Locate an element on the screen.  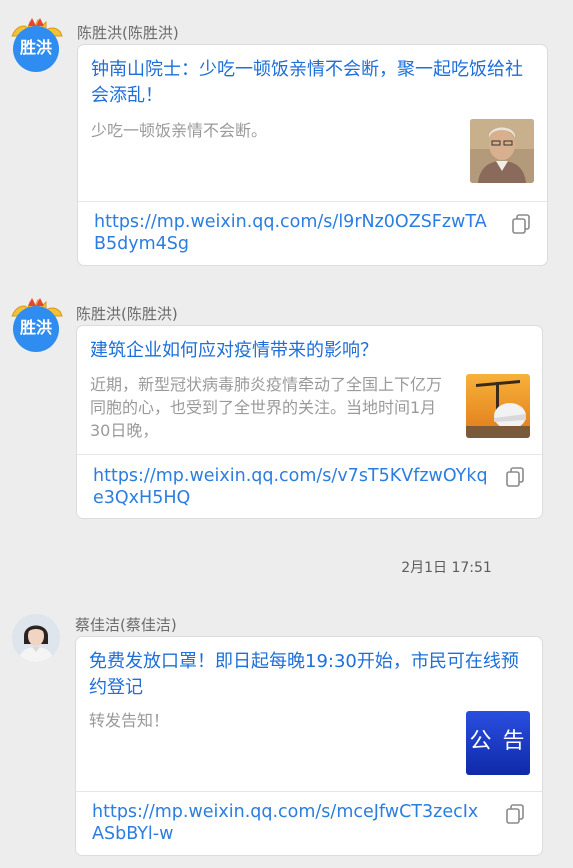
avatar is located at coordinates (36, 638).